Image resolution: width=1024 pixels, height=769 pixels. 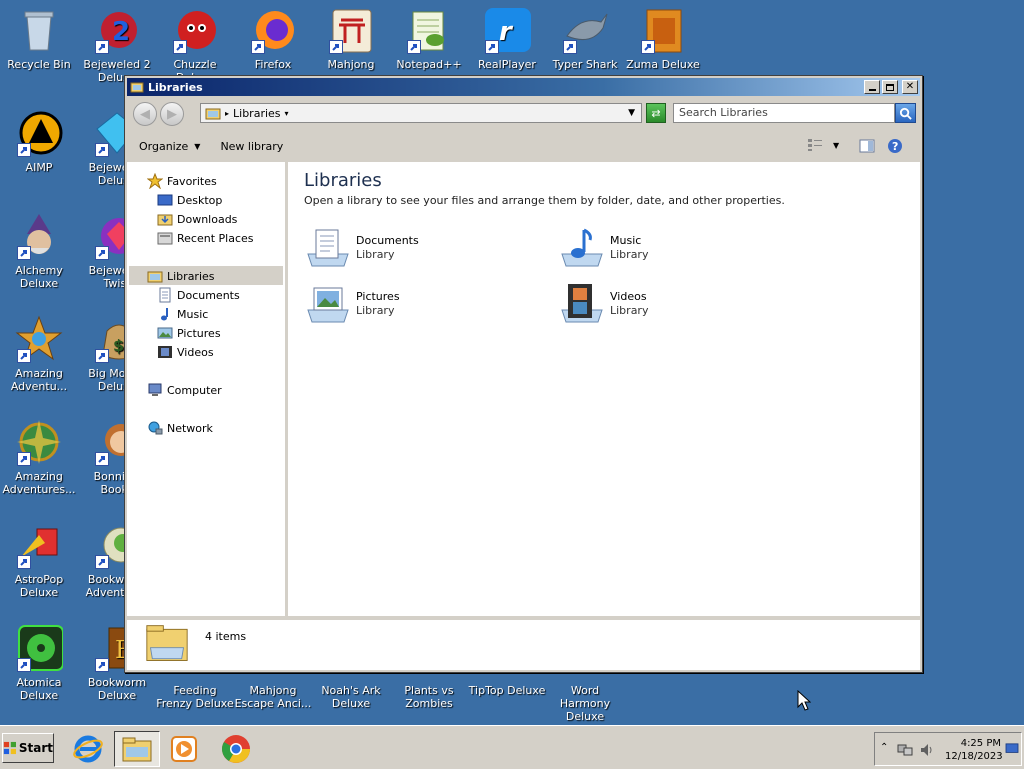 What do you see at coordinates (429, 35) in the screenshot?
I see `desktop-icon-notepad-plus-plus: Notepad++` at bounding box center [429, 35].